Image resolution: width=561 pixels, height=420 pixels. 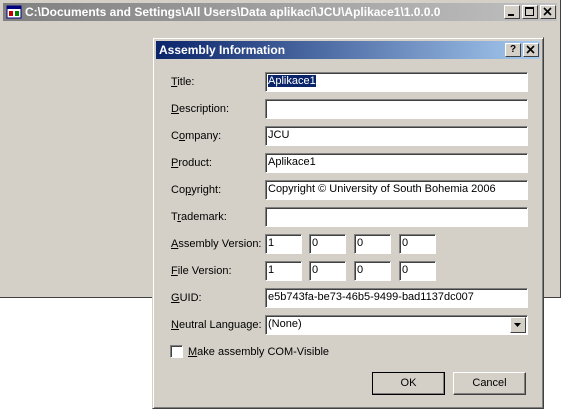 What do you see at coordinates (348, 50) in the screenshot?
I see `dialog-title-bar: Assembly Information ?` at bounding box center [348, 50].